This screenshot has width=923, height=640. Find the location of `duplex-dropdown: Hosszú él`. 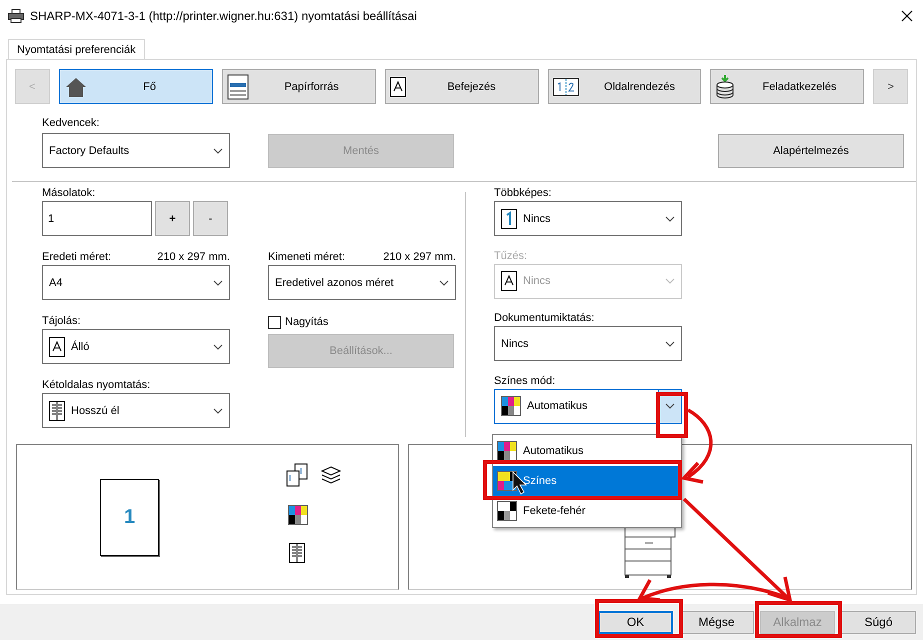

duplex-dropdown: Hosszú él is located at coordinates (136, 410).